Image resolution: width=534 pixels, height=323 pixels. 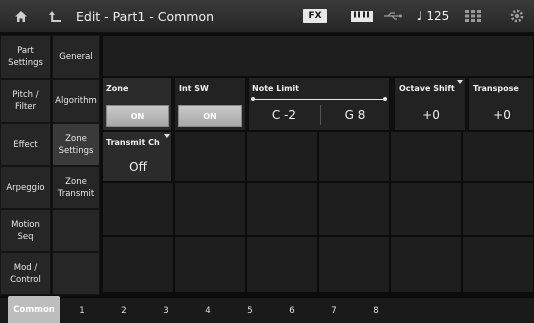 I want to click on note-limit-range-line, so click(x=319, y=99).